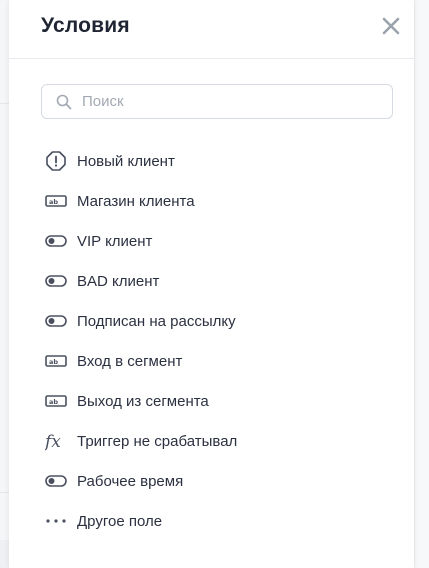 This screenshot has height=568, width=429. Describe the element at coordinates (211, 29) in the screenshot. I see `panel-header: Условия` at that location.